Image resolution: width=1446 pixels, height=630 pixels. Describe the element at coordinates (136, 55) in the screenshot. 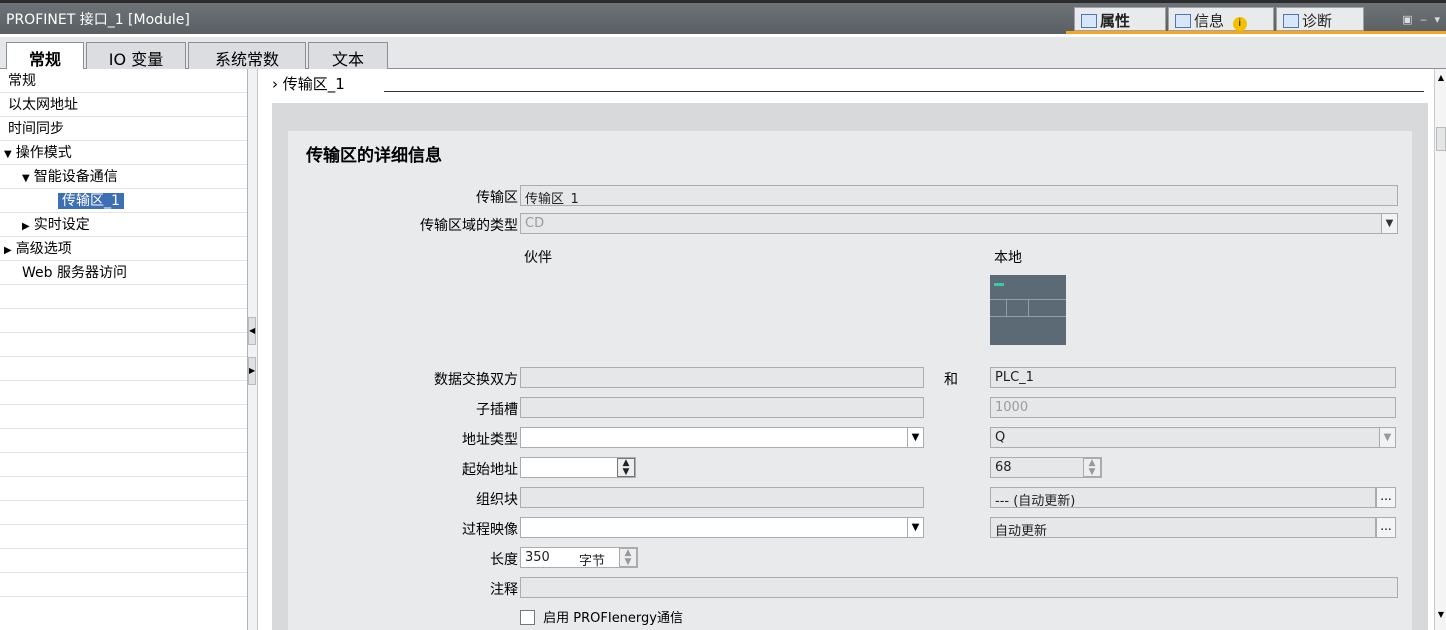

I see `tab-io-tags: IO 变量` at that location.